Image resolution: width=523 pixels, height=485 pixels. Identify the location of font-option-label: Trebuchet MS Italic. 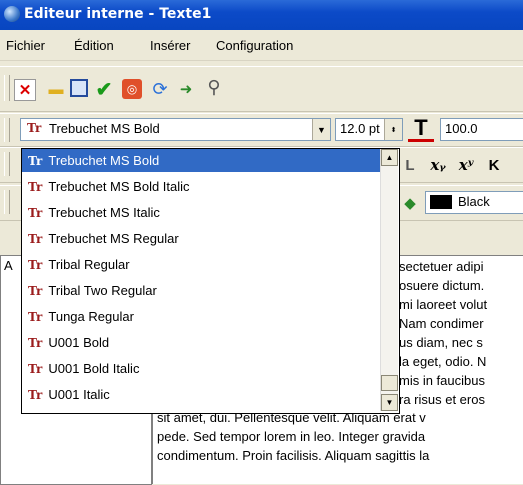
(104, 212).